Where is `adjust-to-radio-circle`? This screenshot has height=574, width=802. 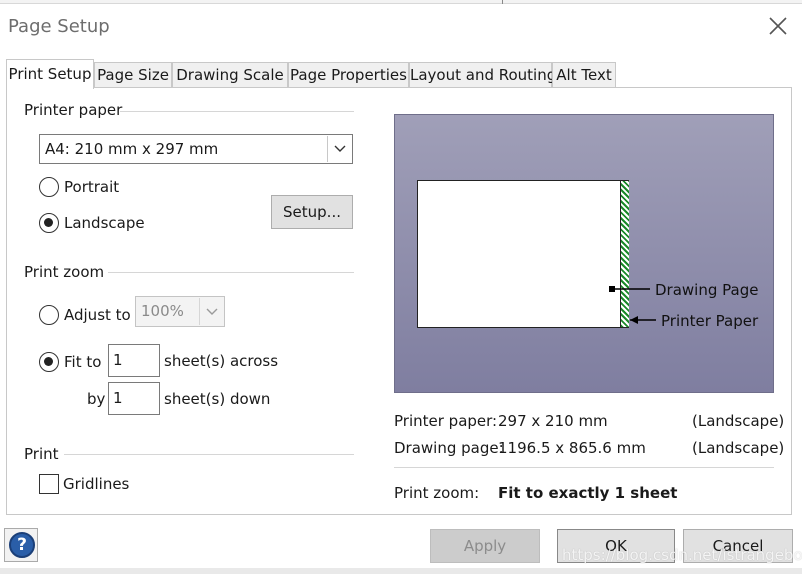
adjust-to-radio-circle is located at coordinates (49, 315).